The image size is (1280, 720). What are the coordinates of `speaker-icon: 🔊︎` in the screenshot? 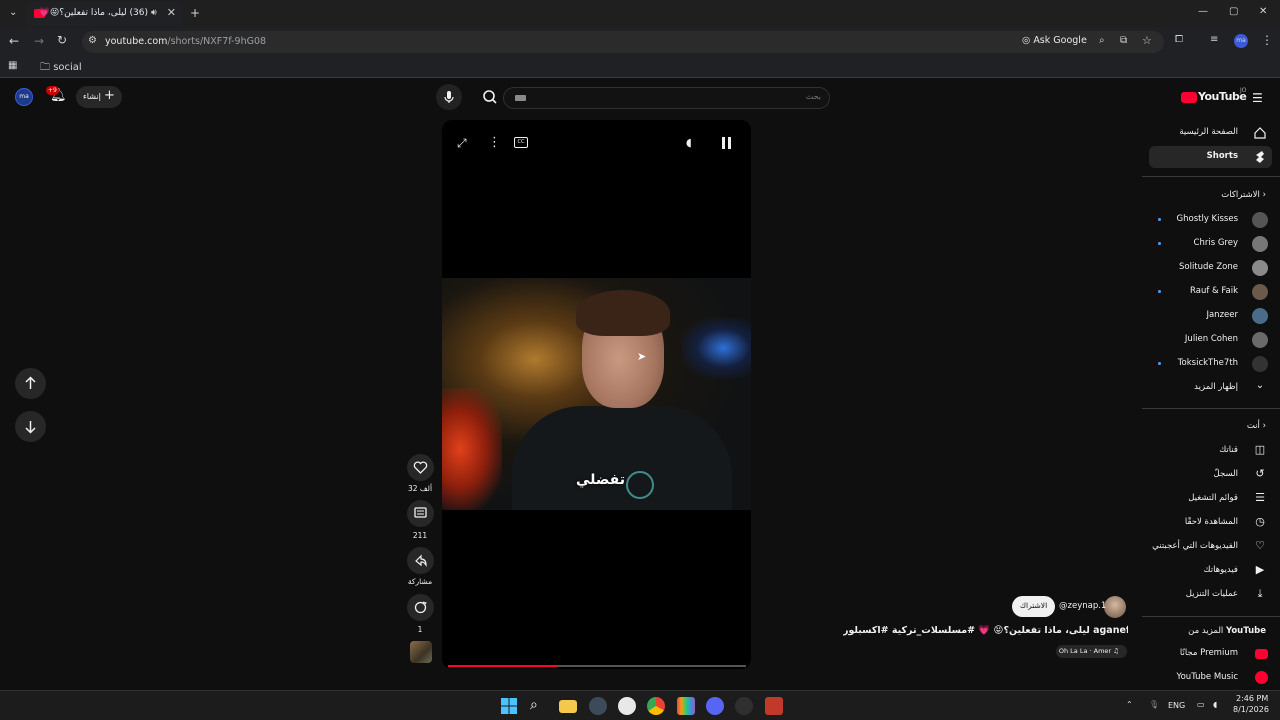 It's located at (154, 13).